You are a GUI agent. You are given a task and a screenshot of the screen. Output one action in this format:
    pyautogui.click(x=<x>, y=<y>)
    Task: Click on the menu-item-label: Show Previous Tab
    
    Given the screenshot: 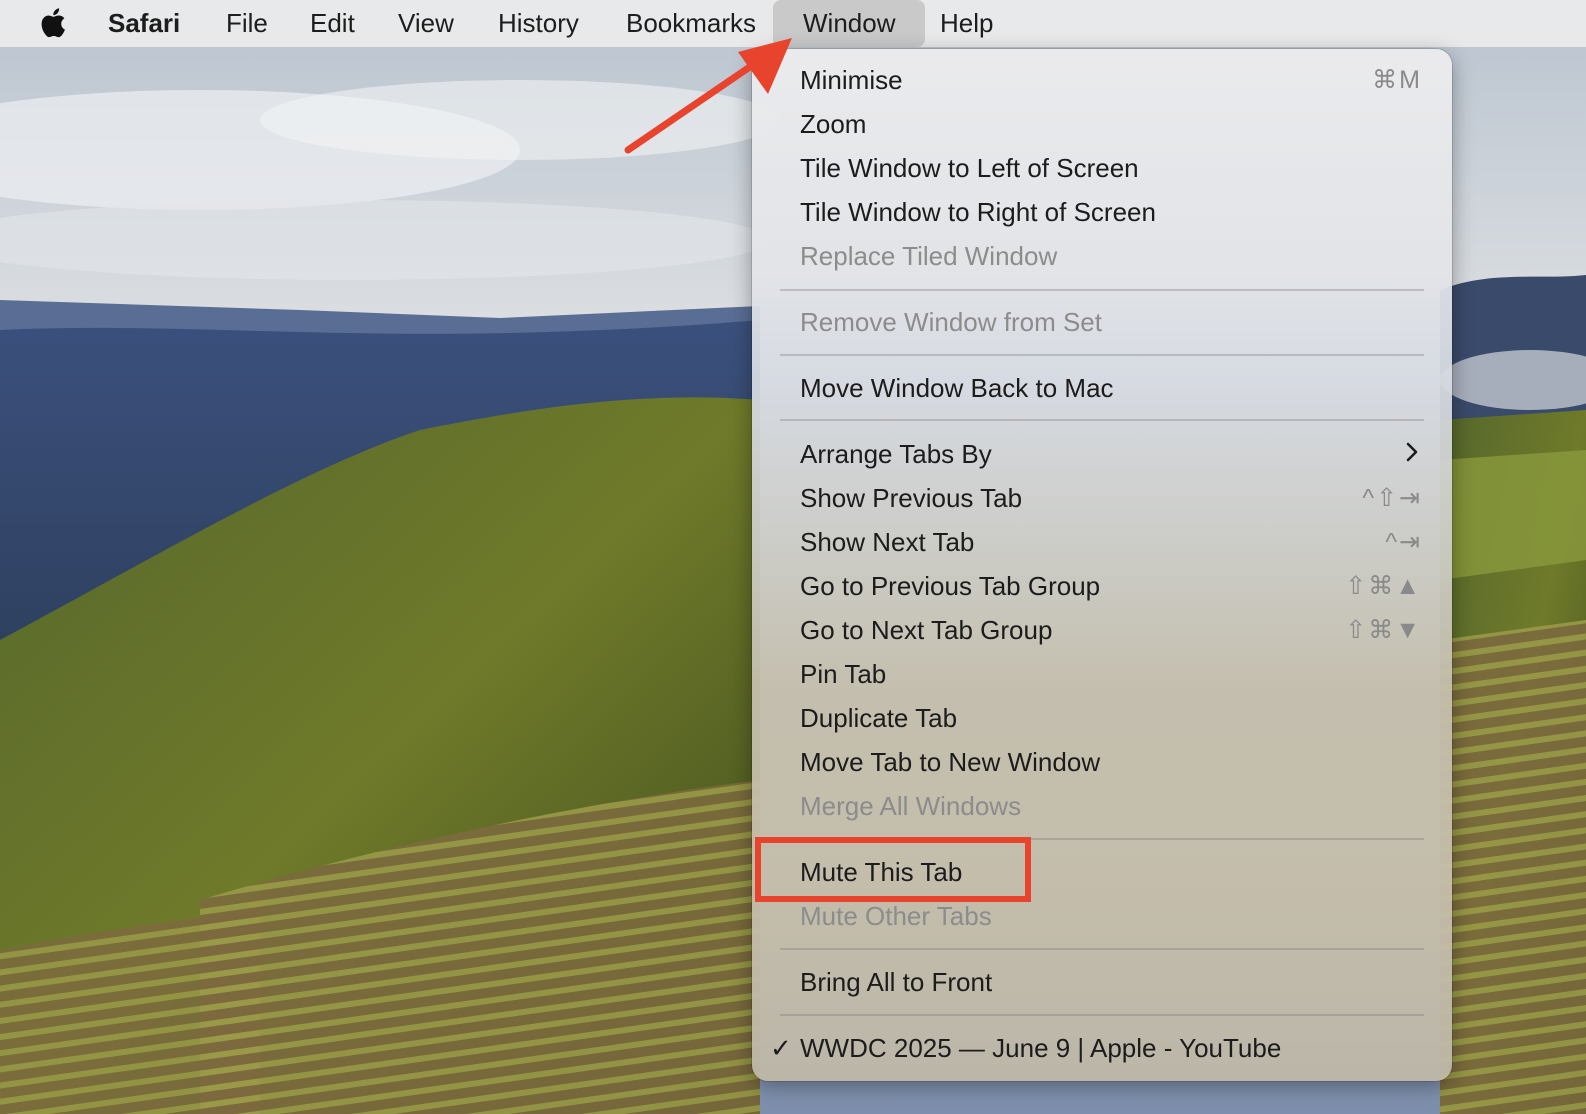 What is the action you would take?
    pyautogui.click(x=911, y=498)
    